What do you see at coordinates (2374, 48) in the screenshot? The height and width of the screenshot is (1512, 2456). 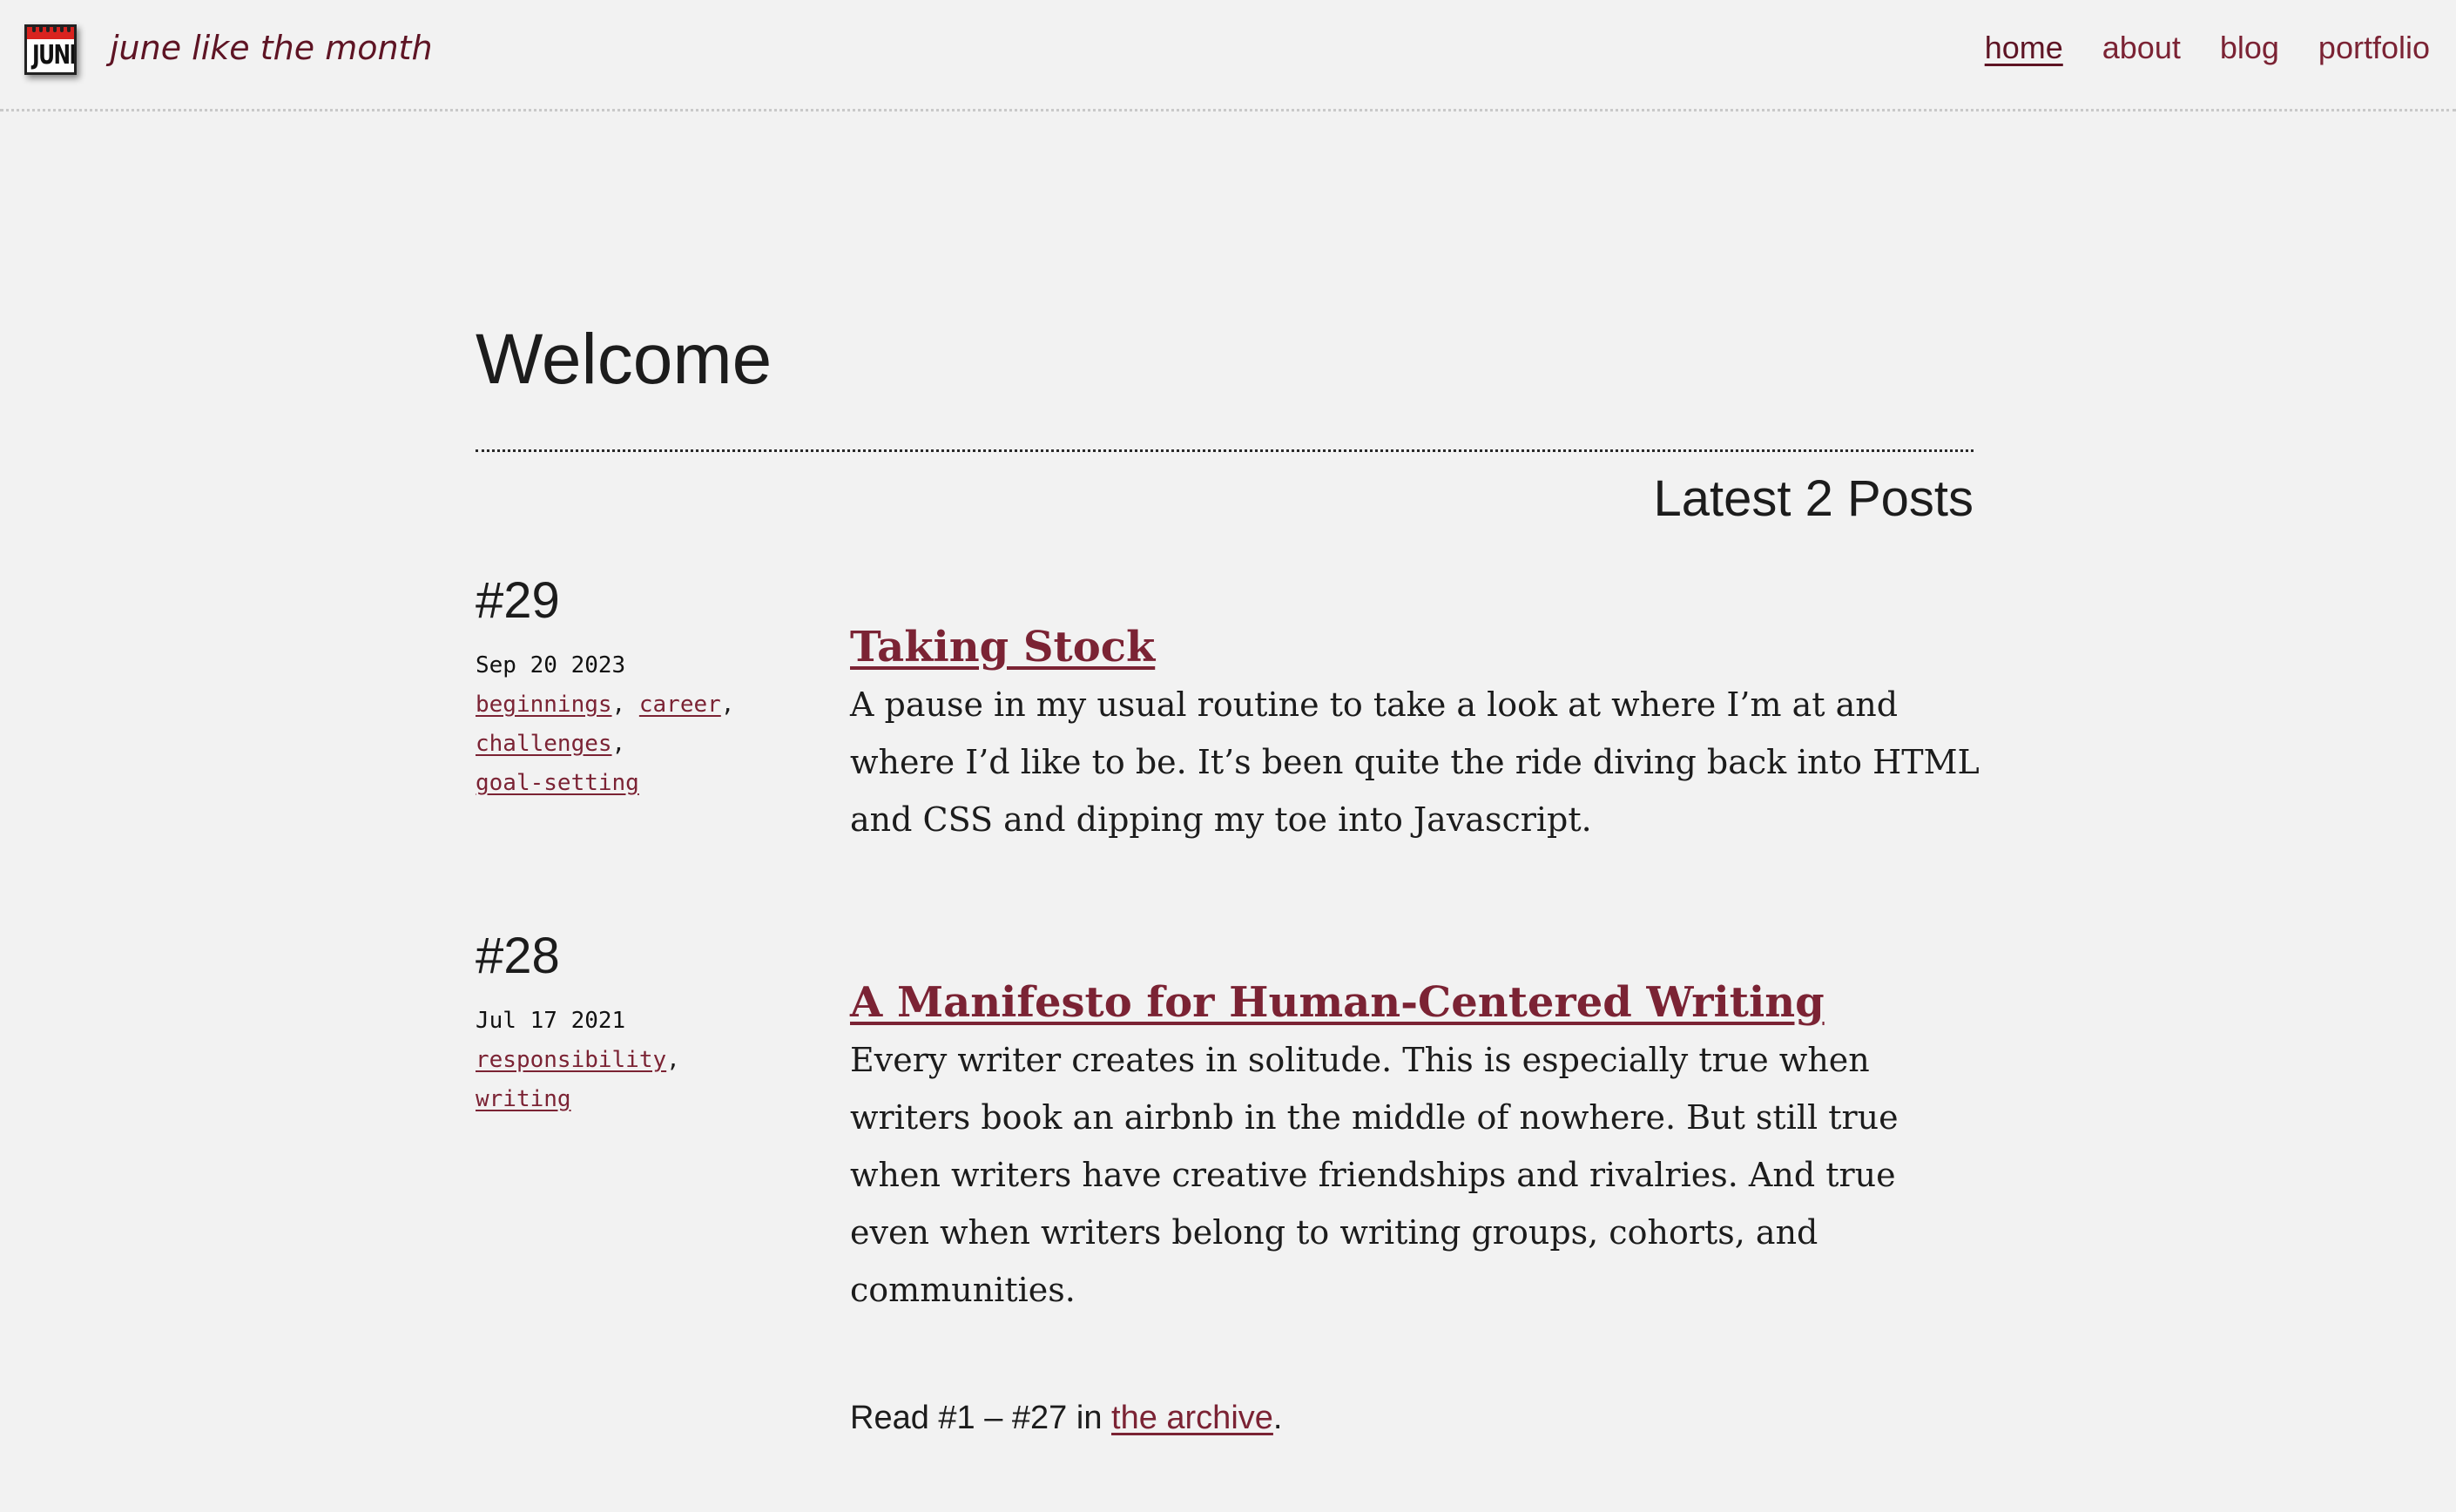 I see `nav-portfolio-link: portfolio` at bounding box center [2374, 48].